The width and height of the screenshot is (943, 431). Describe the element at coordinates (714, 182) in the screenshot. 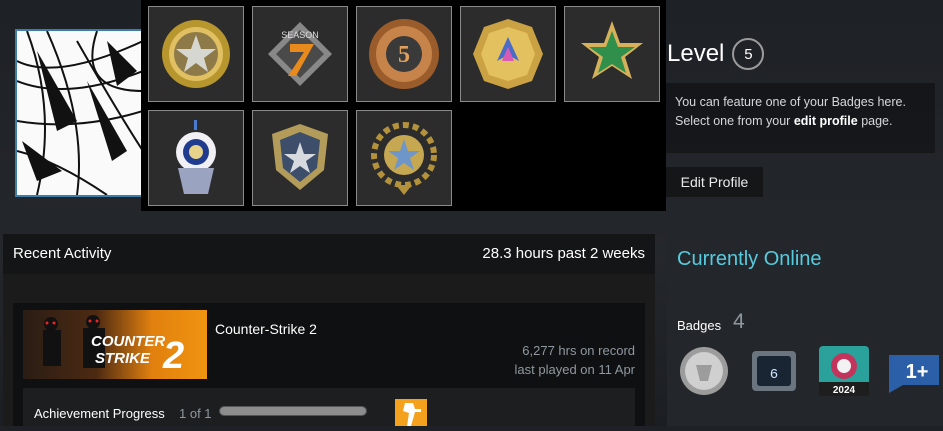

I see `edit-profile-button: Edit Profile` at that location.